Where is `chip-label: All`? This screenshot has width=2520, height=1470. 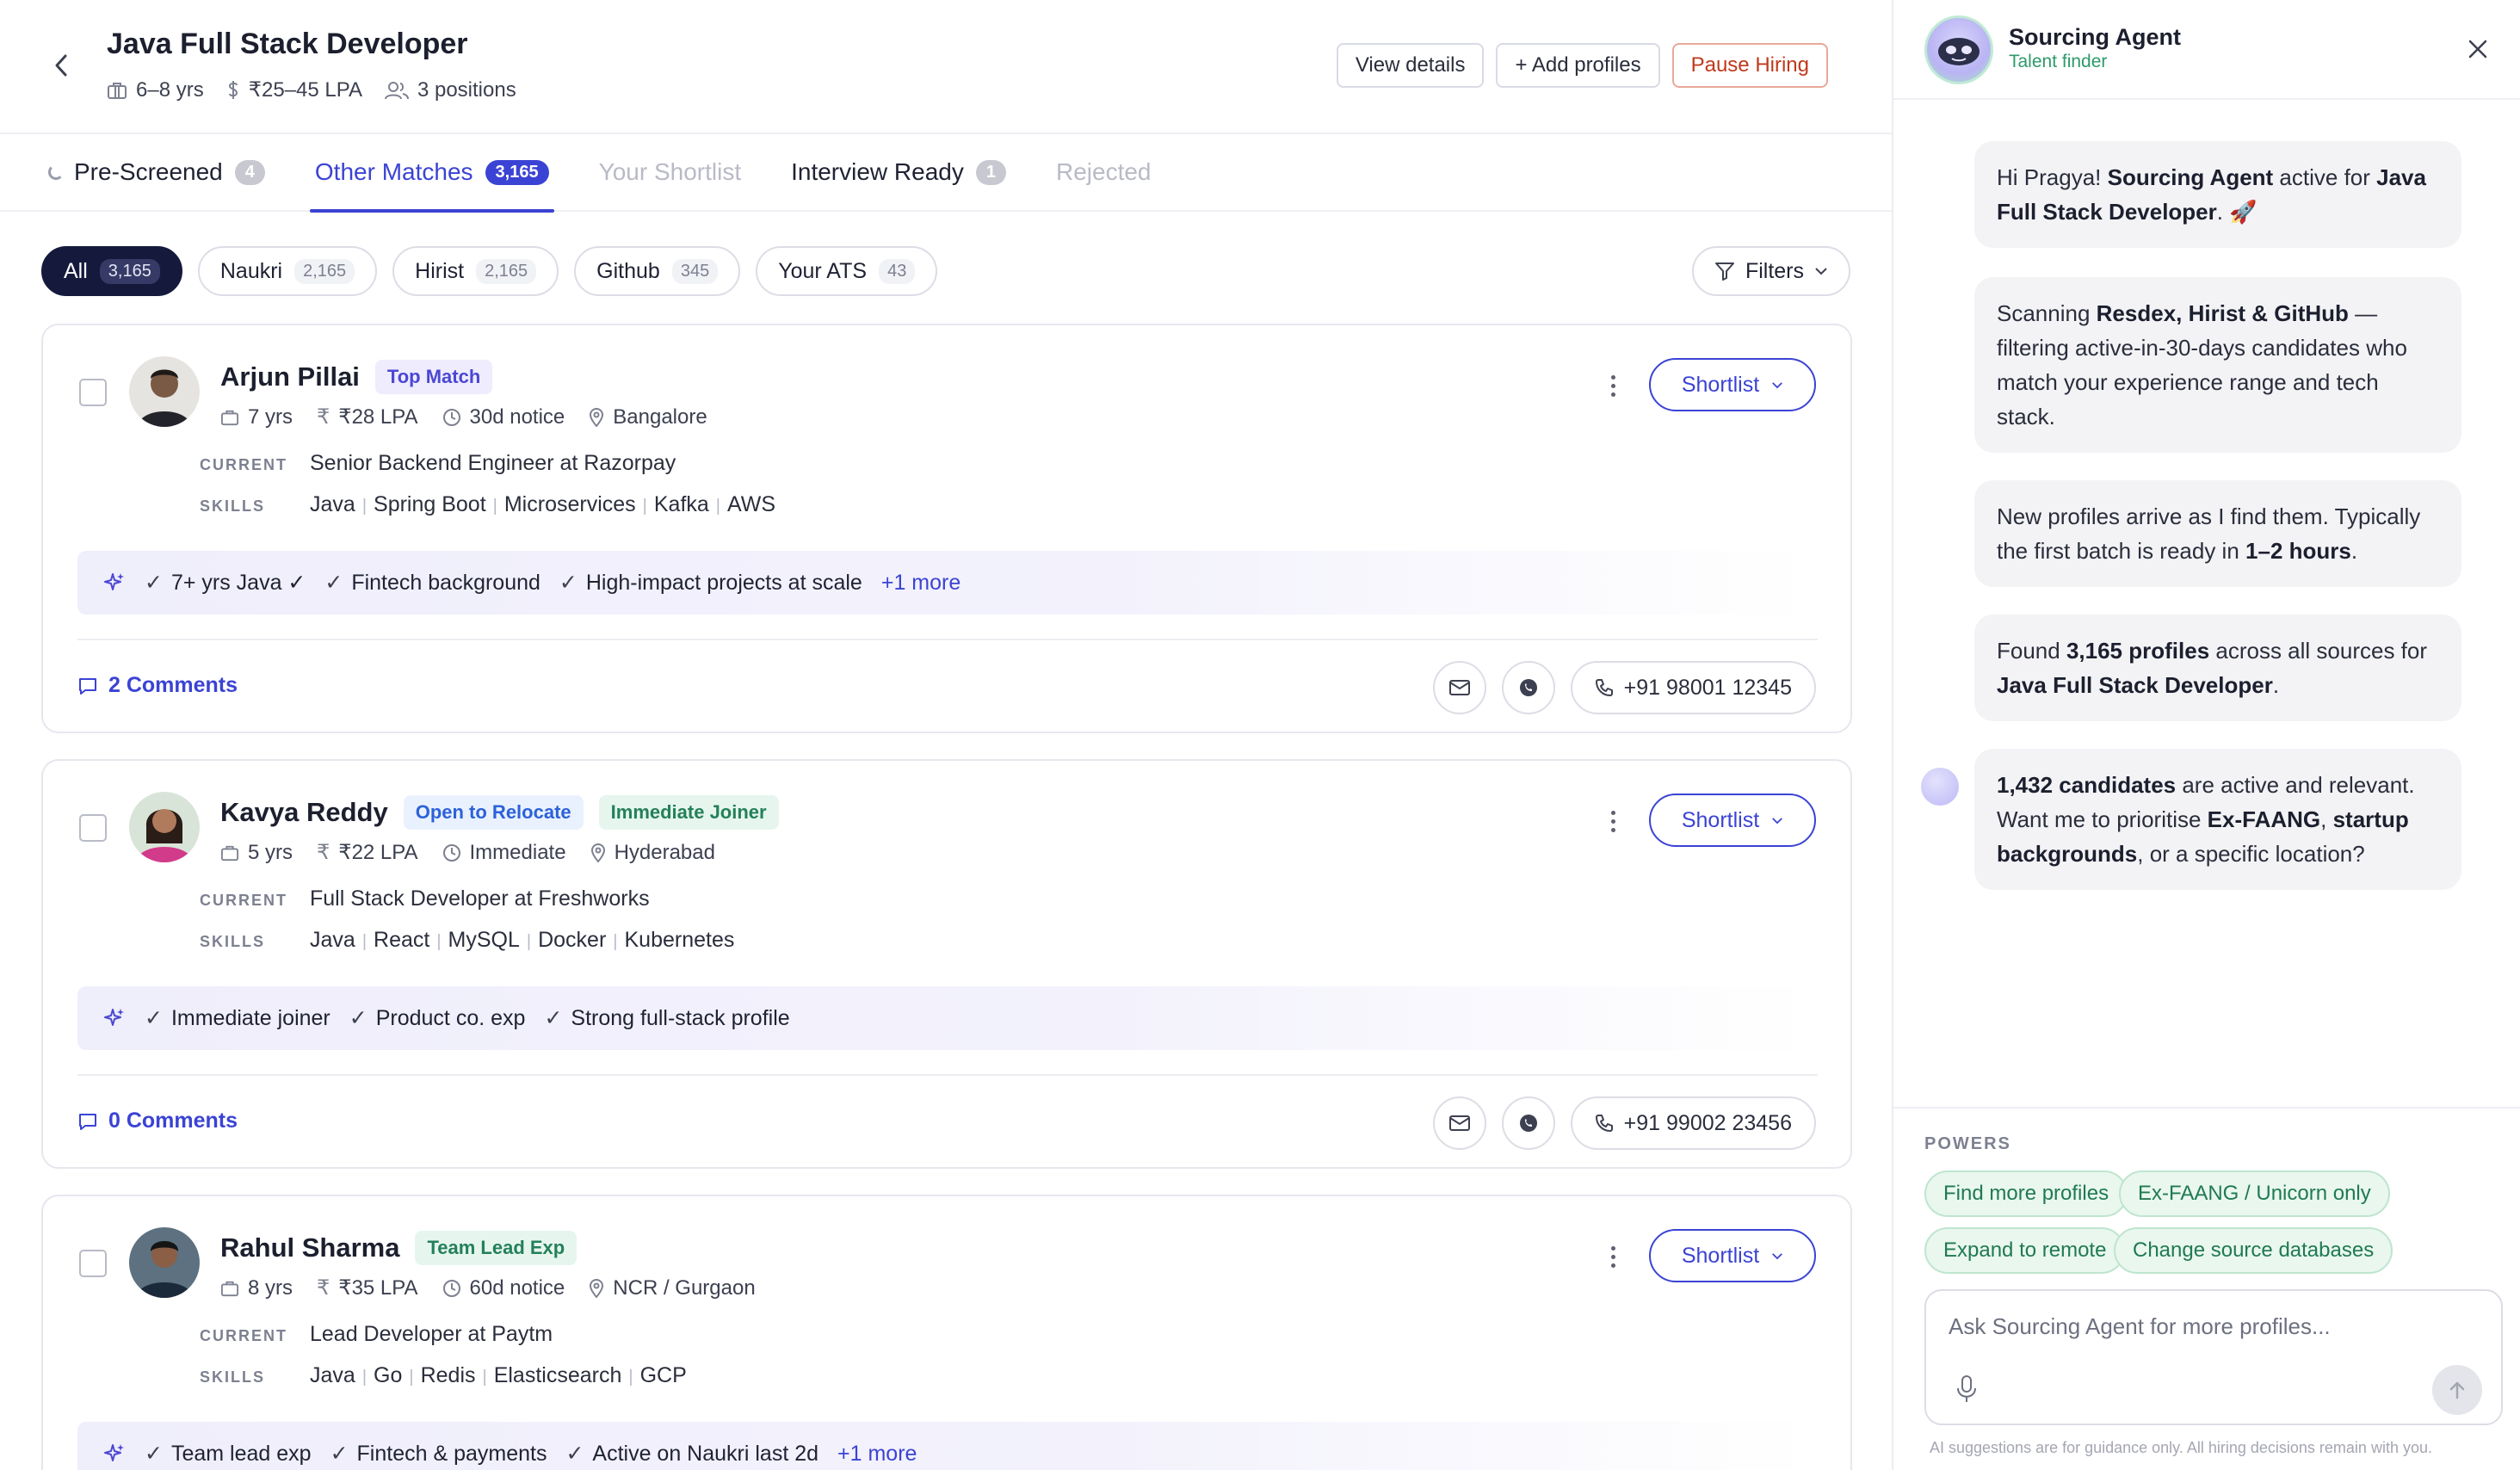
chip-label: All is located at coordinates (76, 270).